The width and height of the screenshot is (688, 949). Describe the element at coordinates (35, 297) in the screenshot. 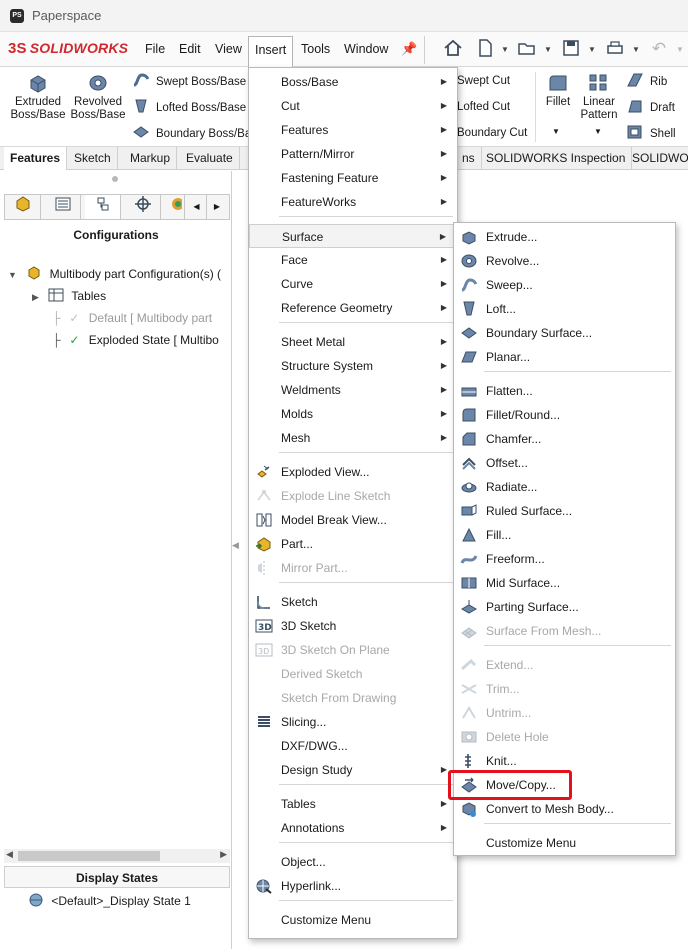

I see `chevron-right-icon: ▶` at that location.